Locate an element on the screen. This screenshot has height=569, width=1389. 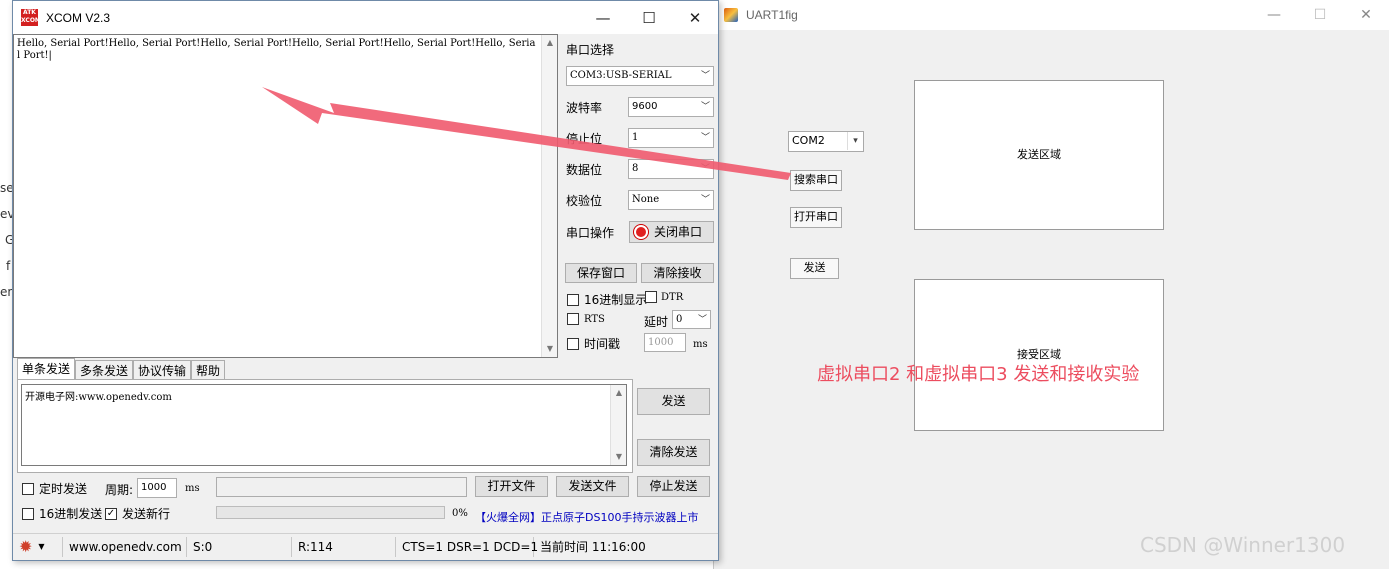
annotation-text: 虚拟串口2 和虚拟串口3 发送和接收实验 is located at coordinates (978, 374).